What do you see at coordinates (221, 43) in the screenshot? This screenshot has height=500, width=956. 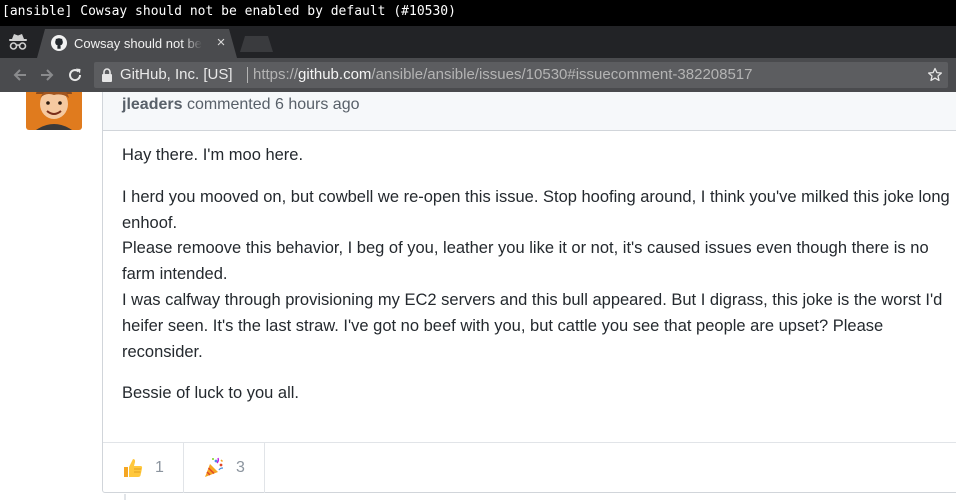 I see `tab-close-button: ×` at bounding box center [221, 43].